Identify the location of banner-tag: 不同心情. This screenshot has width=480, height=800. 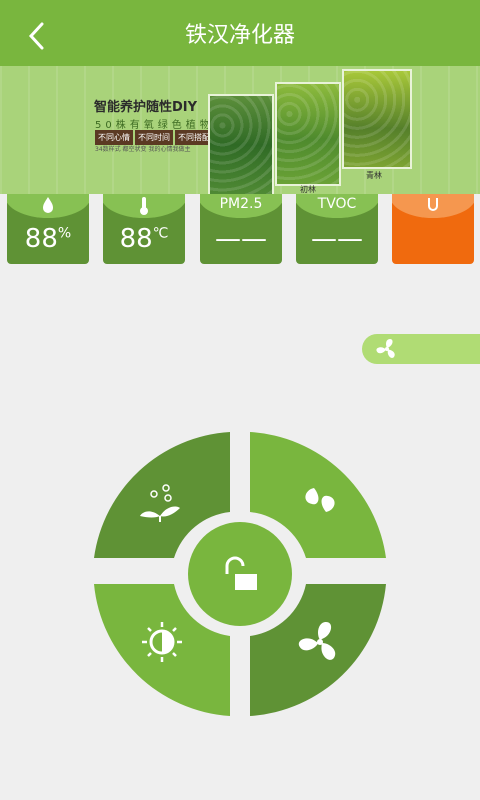
(114, 137).